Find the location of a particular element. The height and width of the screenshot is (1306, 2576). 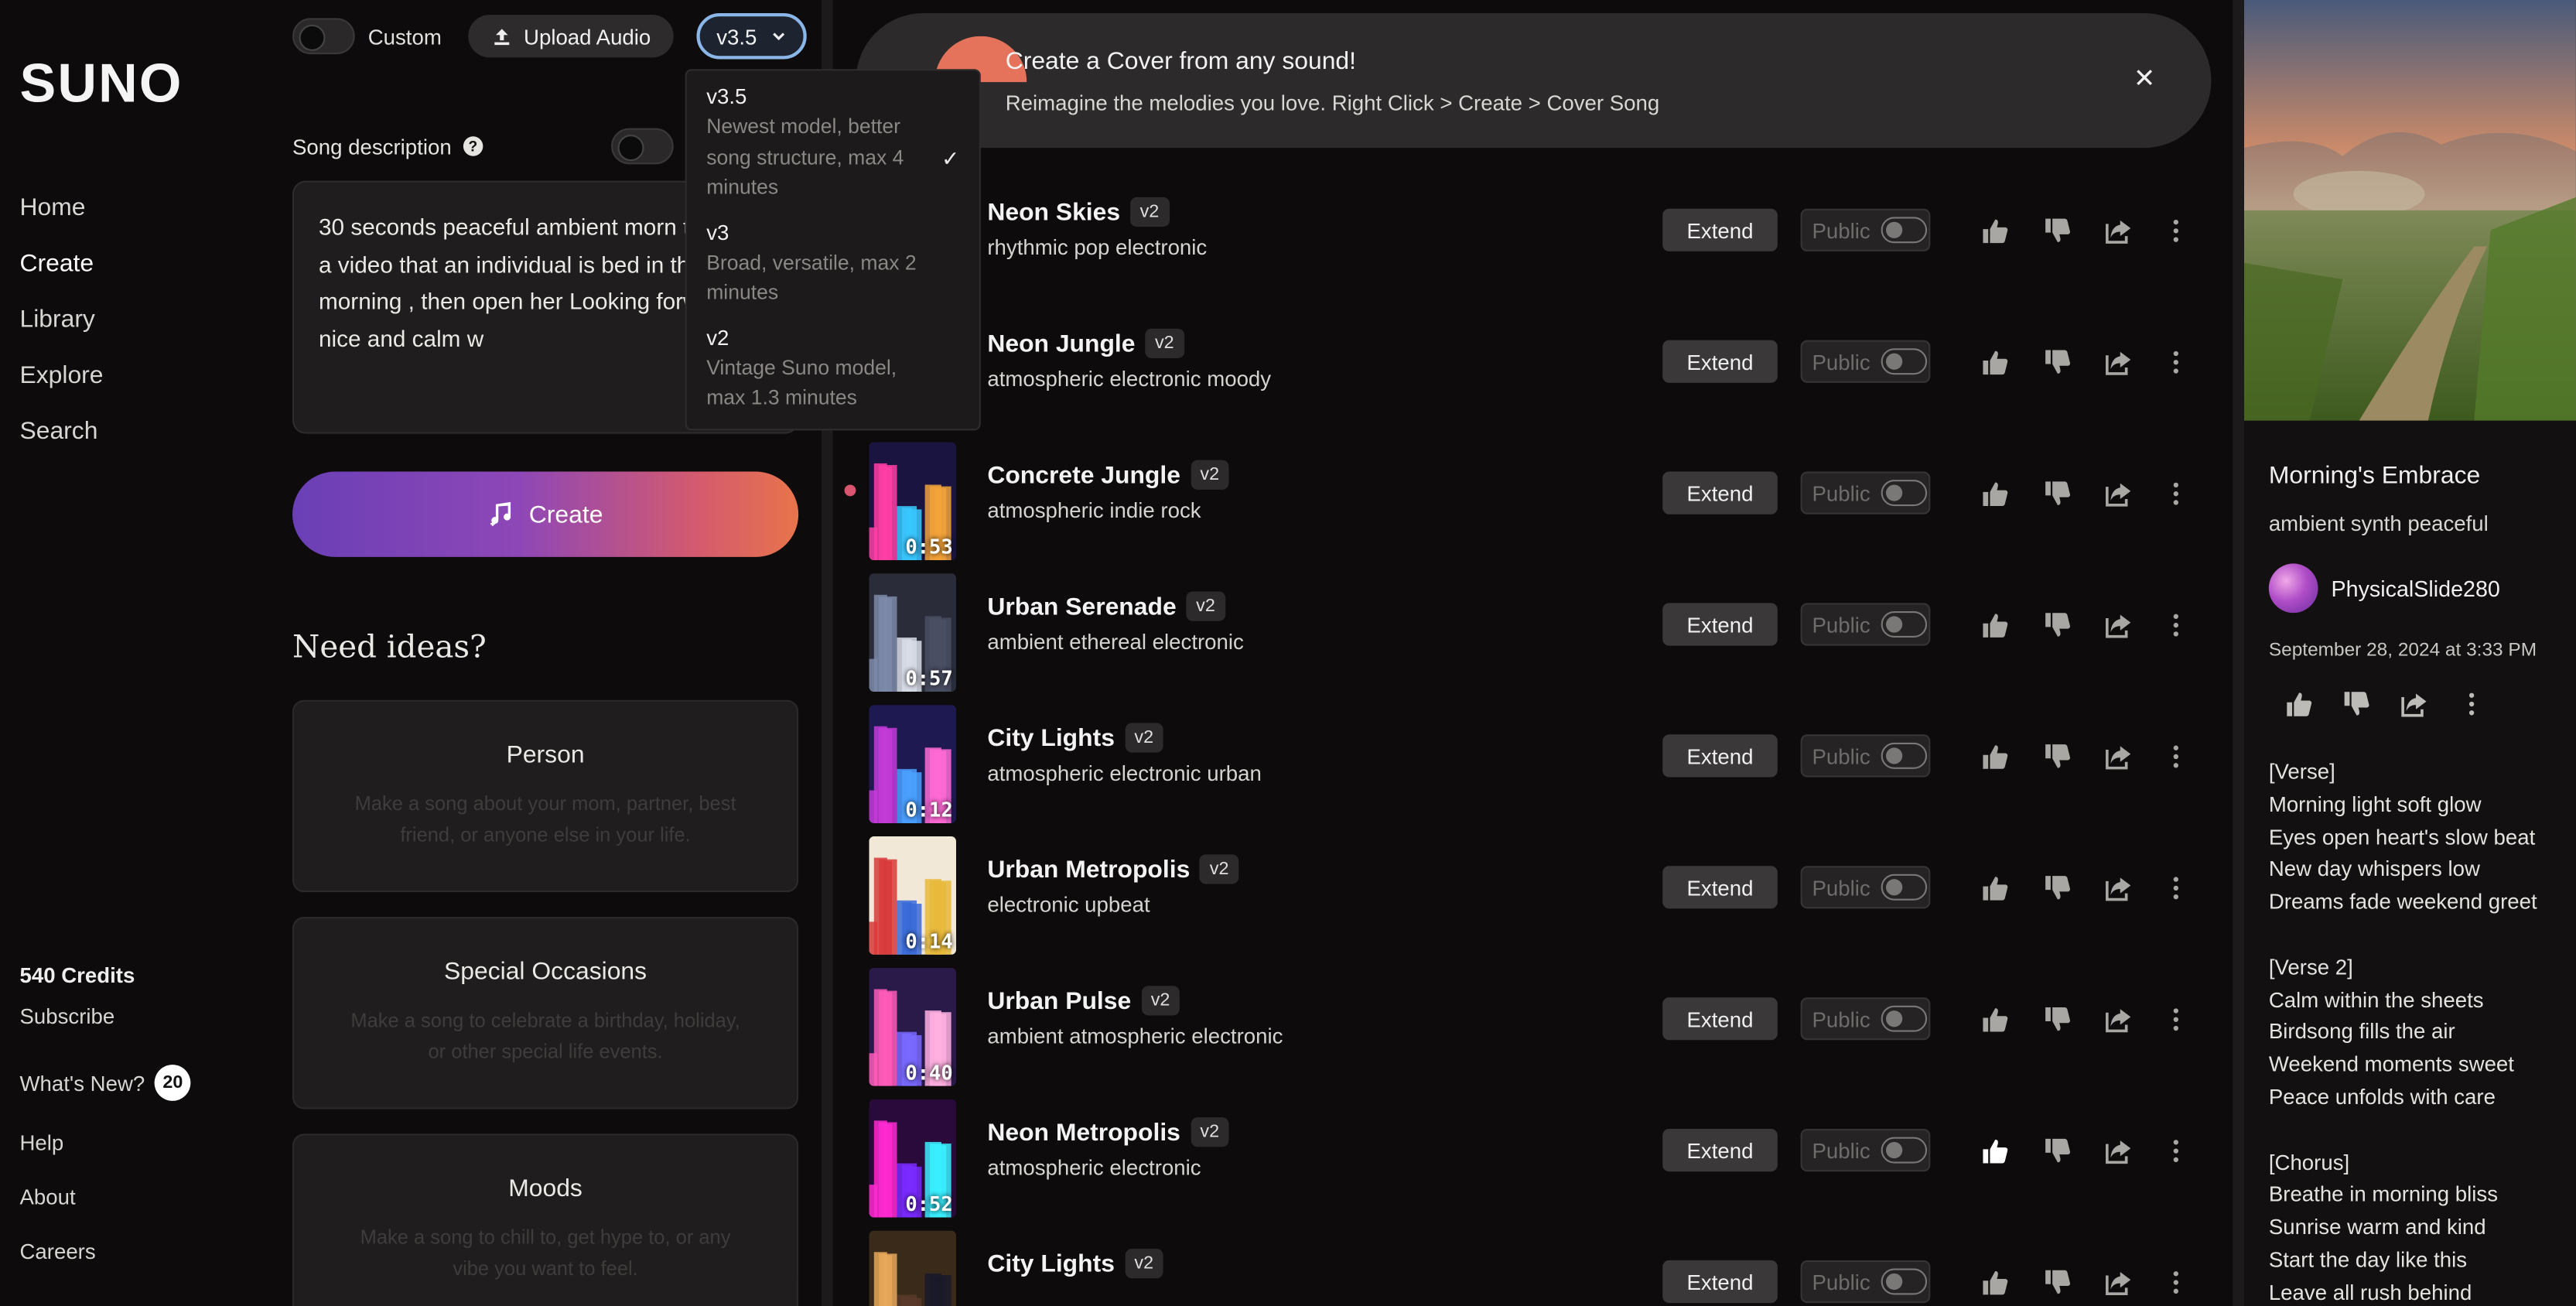

careers-link: Careers is located at coordinates (105, 1251).